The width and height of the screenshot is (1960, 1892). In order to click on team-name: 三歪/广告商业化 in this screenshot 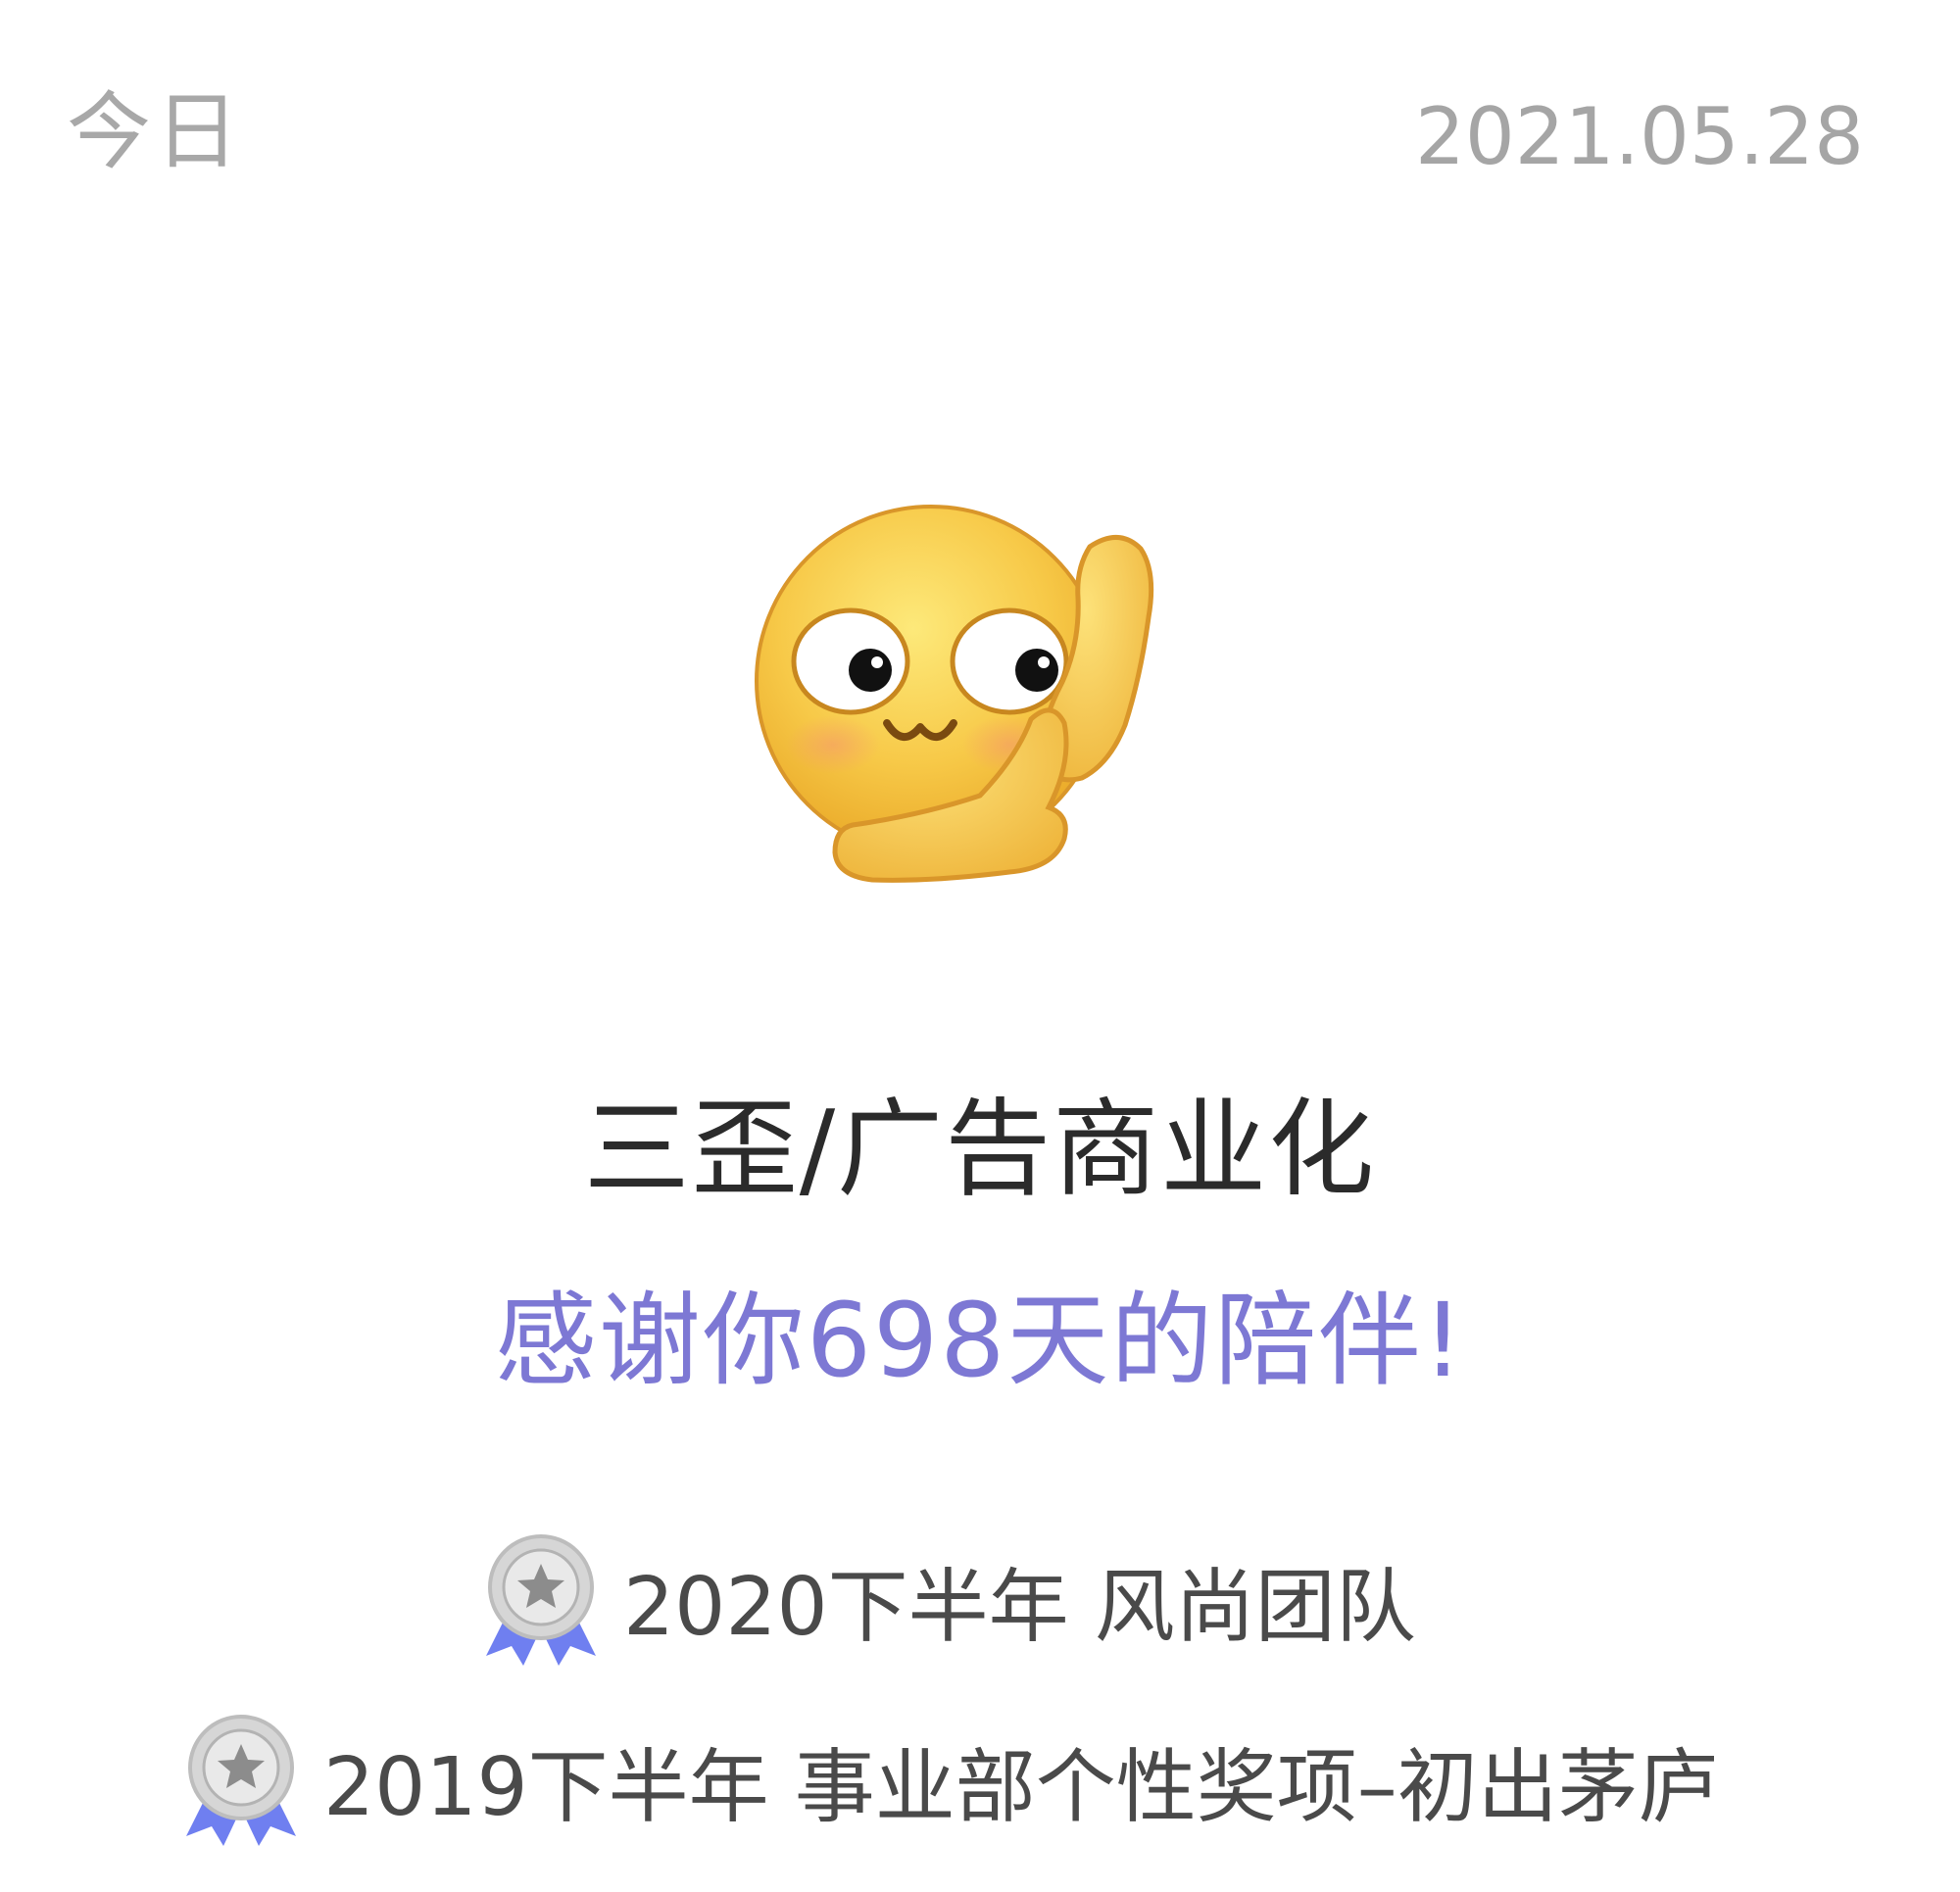, I will do `click(980, 1150)`.